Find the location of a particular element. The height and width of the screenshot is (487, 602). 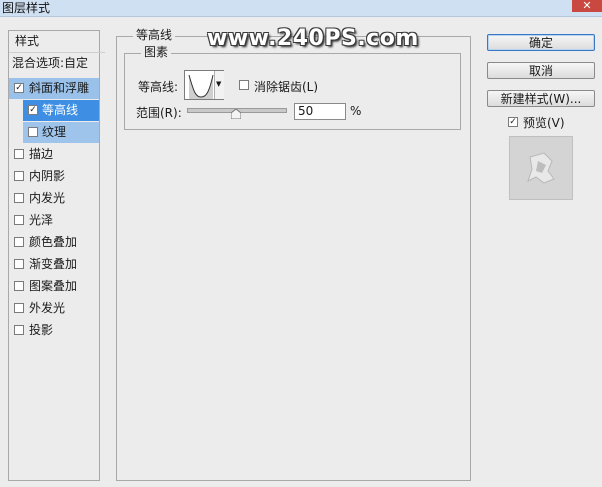

sidebar-item-contour: ✓ 等高线 is located at coordinates (61, 110).